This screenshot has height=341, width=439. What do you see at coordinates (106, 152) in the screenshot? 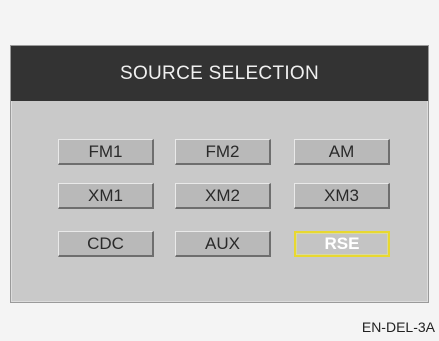
I see `source-button-fm1: FM1` at bounding box center [106, 152].